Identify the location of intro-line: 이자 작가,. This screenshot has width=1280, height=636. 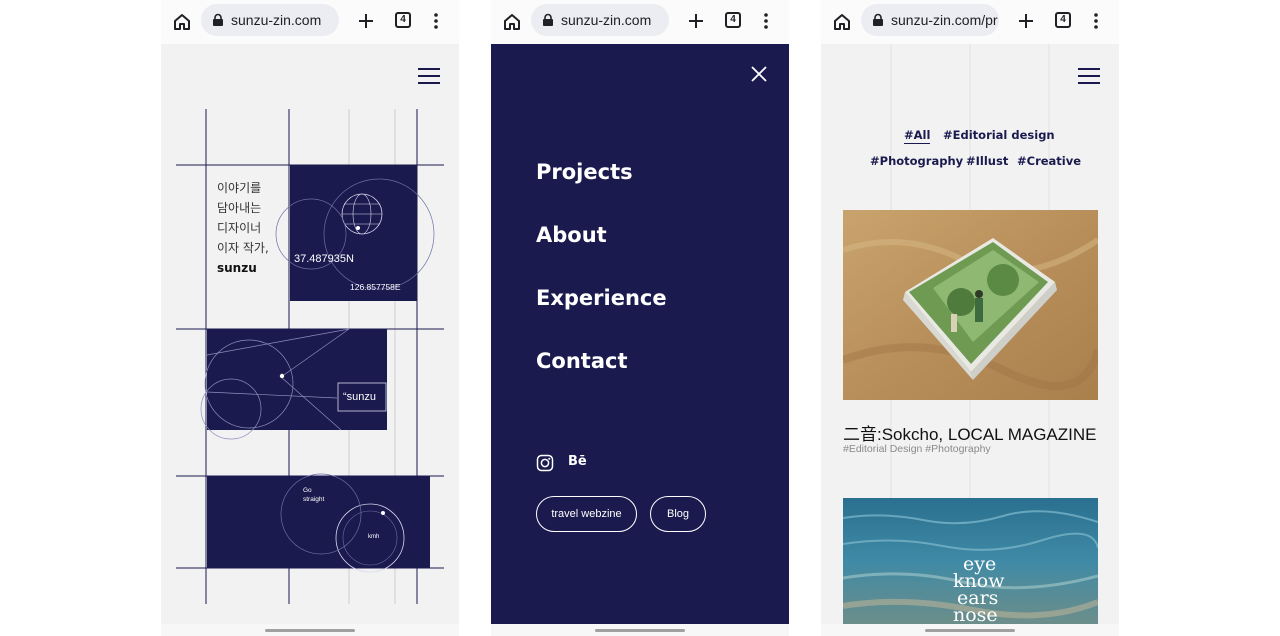
(243, 248).